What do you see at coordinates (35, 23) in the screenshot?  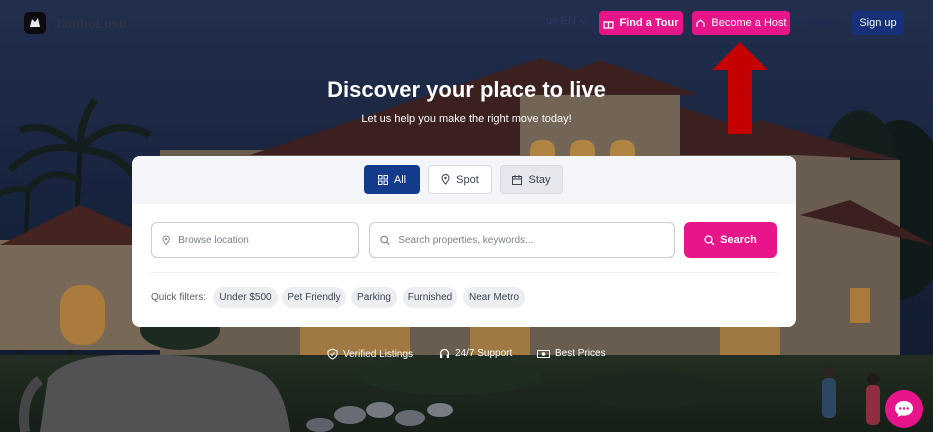 I see `brand-logo-icon` at bounding box center [35, 23].